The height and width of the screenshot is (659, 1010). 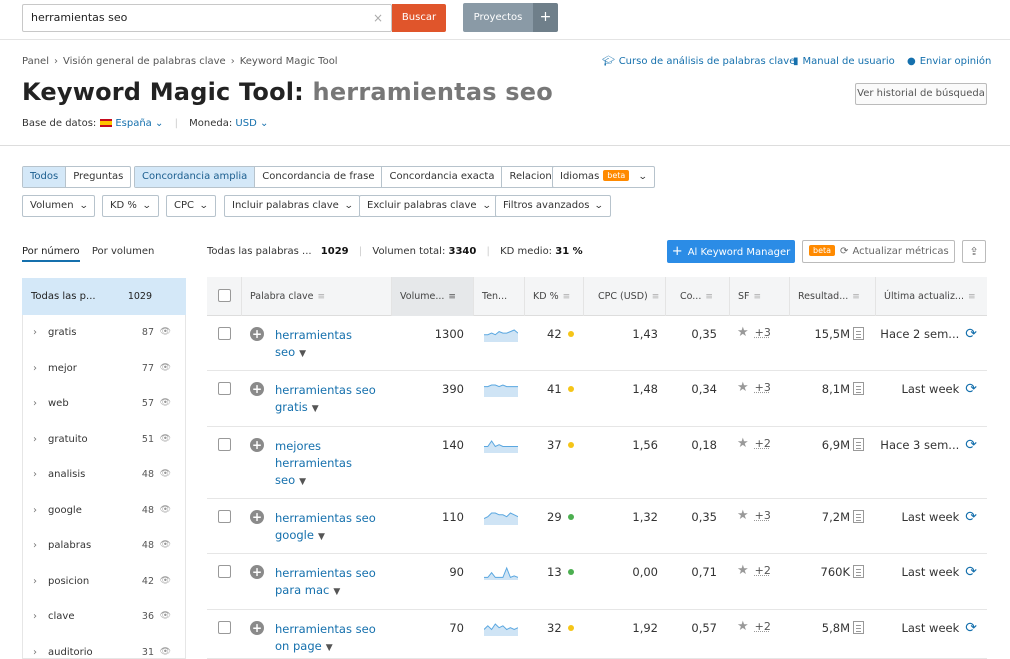 I want to click on search-button: Buscar, so click(x=419, y=18).